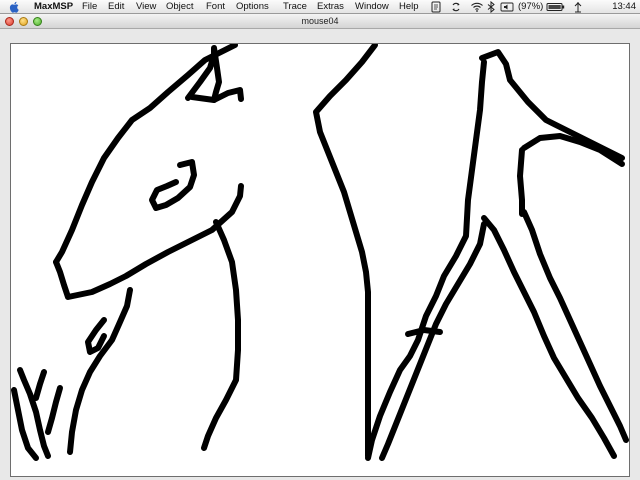  I want to click on menu-window: Window, so click(372, 7).